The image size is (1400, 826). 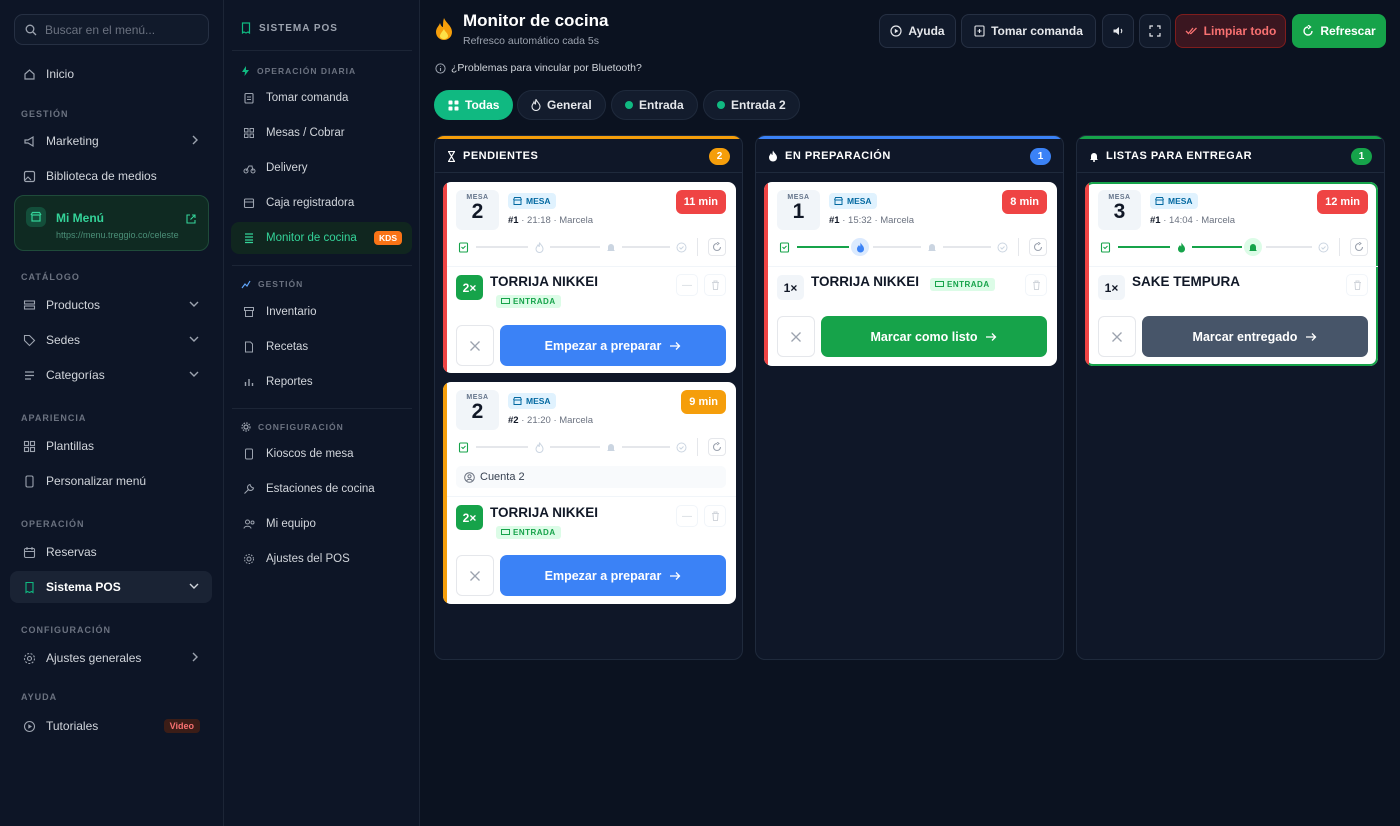 What do you see at coordinates (111, 305) in the screenshot?
I see `sidebar-item-productos: Productos` at bounding box center [111, 305].